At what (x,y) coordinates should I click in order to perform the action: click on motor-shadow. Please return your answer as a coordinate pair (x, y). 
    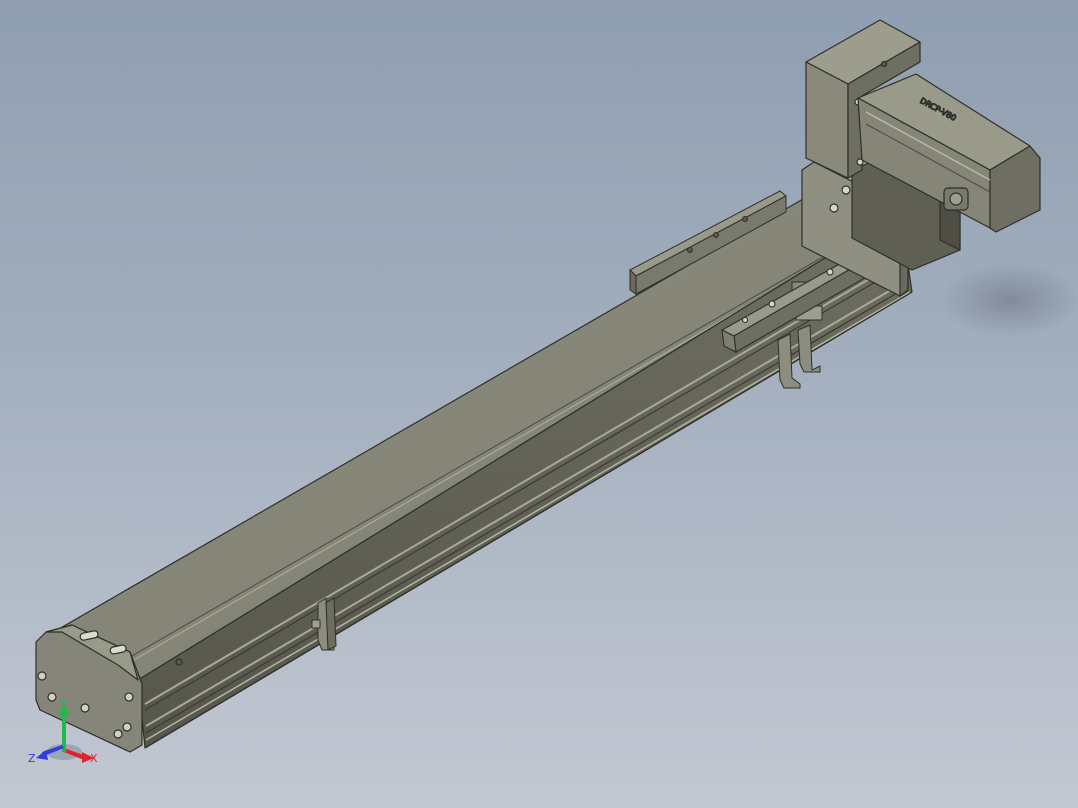
    Looking at the image, I should click on (1009, 300).